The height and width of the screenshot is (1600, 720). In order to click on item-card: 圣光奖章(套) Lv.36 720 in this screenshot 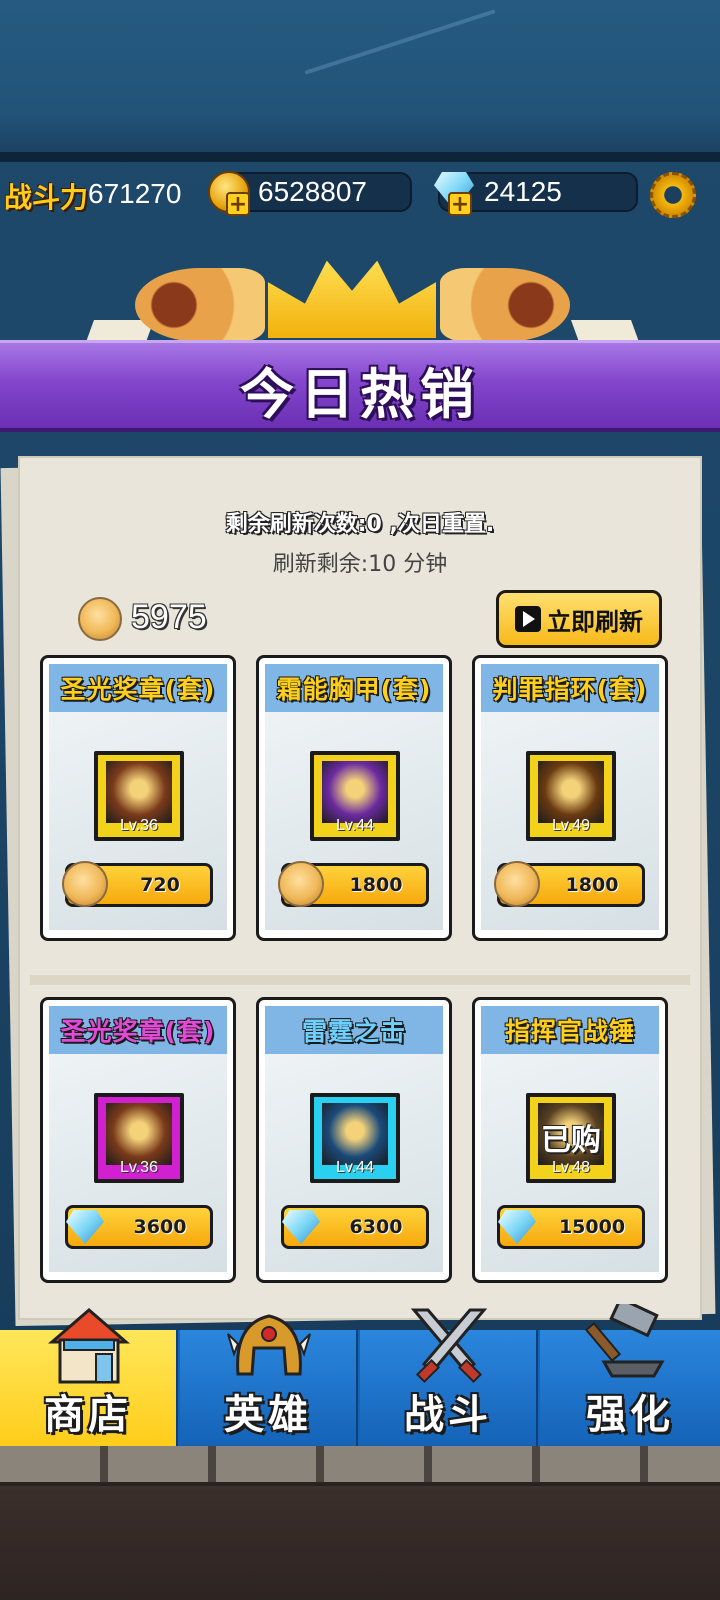, I will do `click(138, 798)`.